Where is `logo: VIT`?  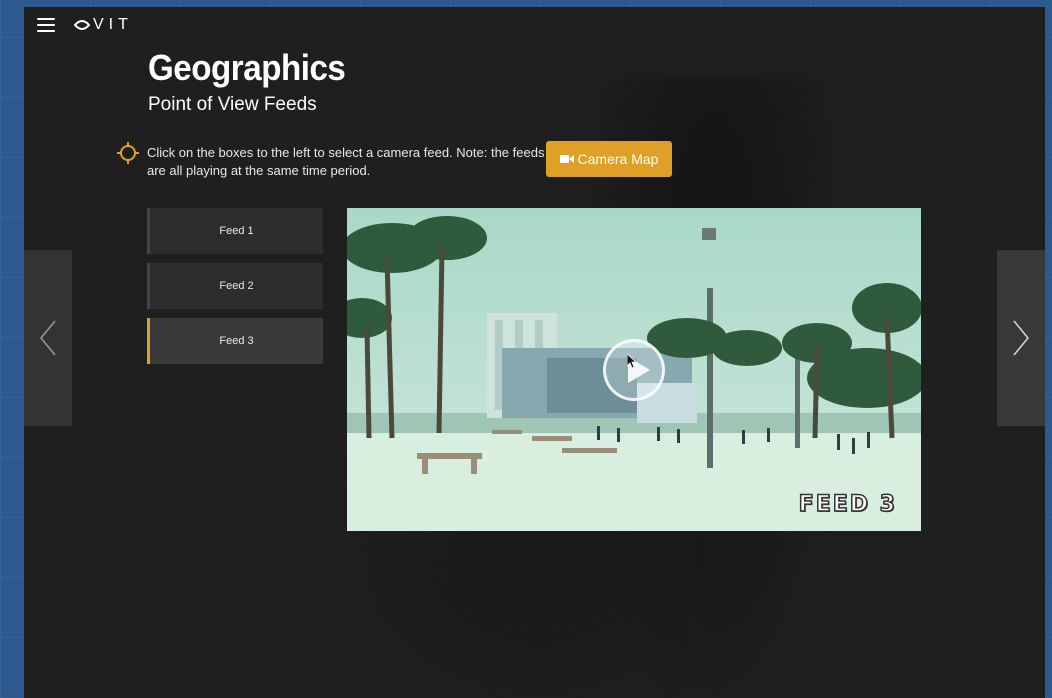 logo: VIT is located at coordinates (103, 25).